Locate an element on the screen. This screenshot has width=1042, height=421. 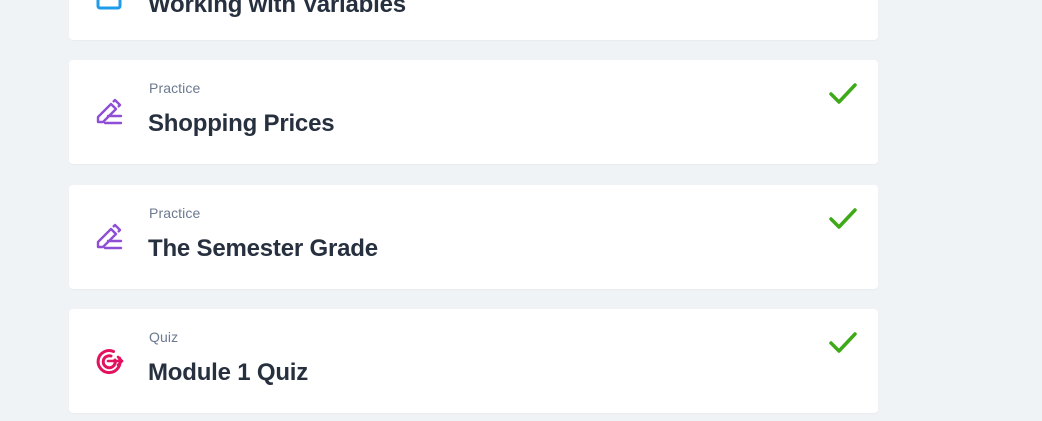
lesson-icon is located at coordinates (109, 8).